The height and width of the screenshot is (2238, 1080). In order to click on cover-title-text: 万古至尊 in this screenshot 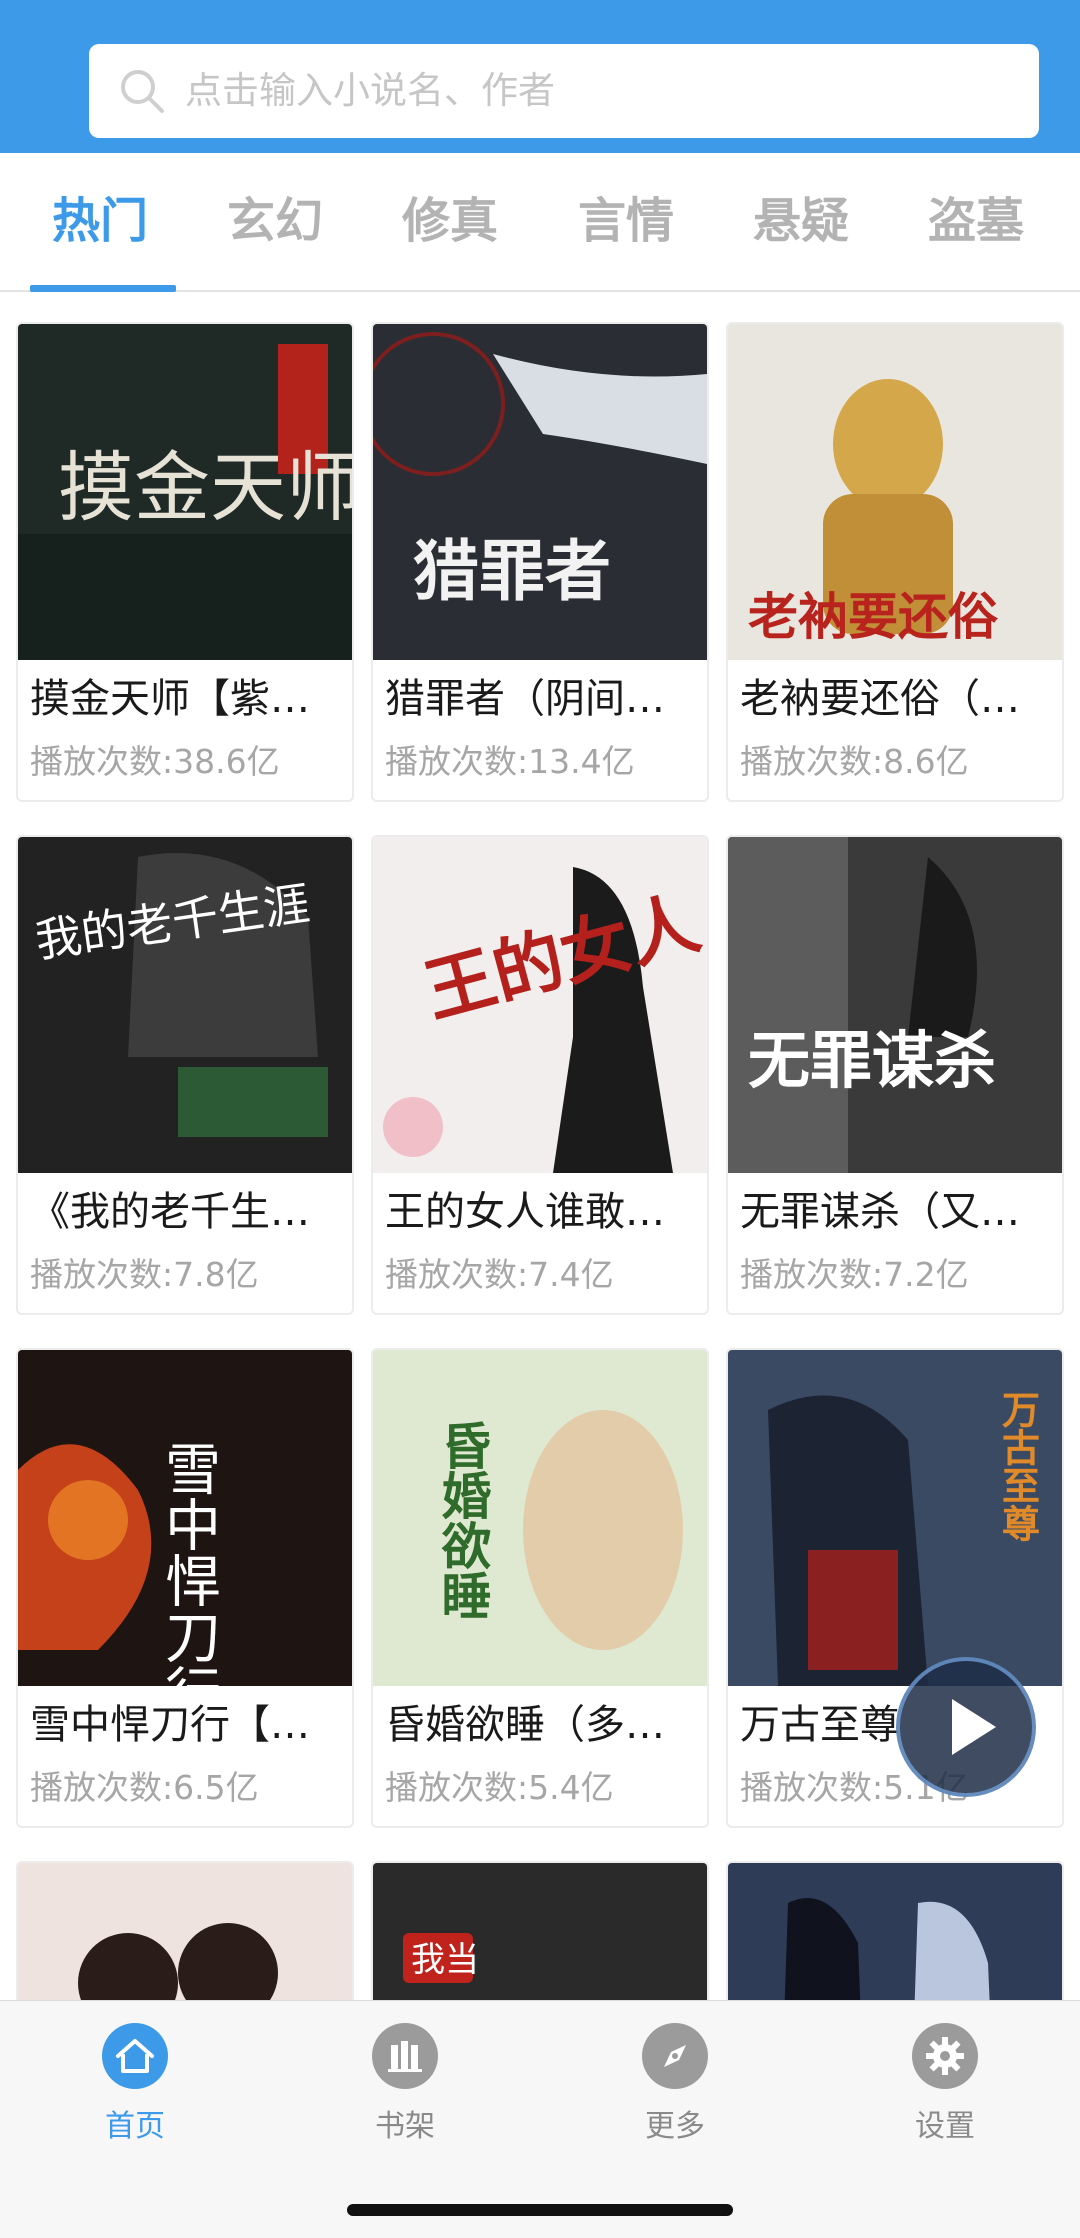, I will do `click(1018, 1466)`.